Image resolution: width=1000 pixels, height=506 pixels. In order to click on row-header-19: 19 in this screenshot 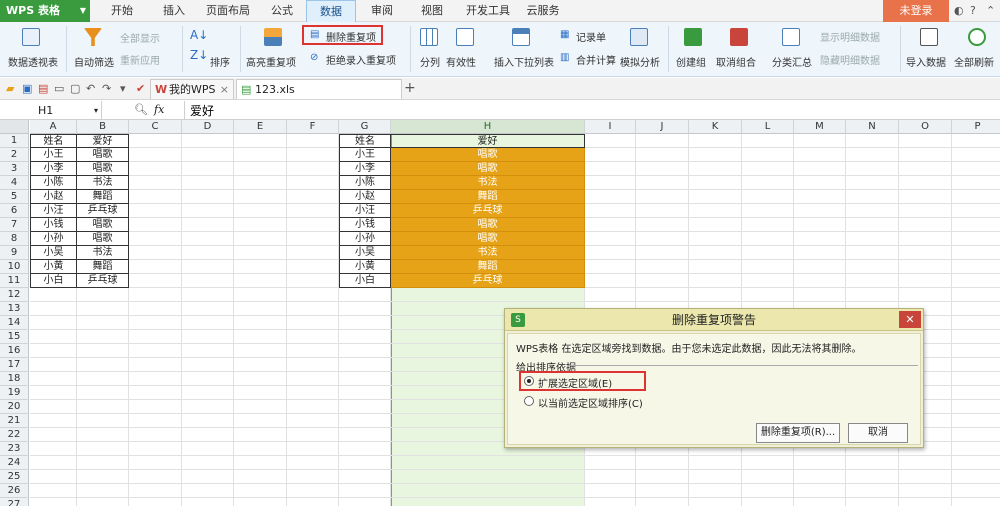, I will do `click(14, 393)`.